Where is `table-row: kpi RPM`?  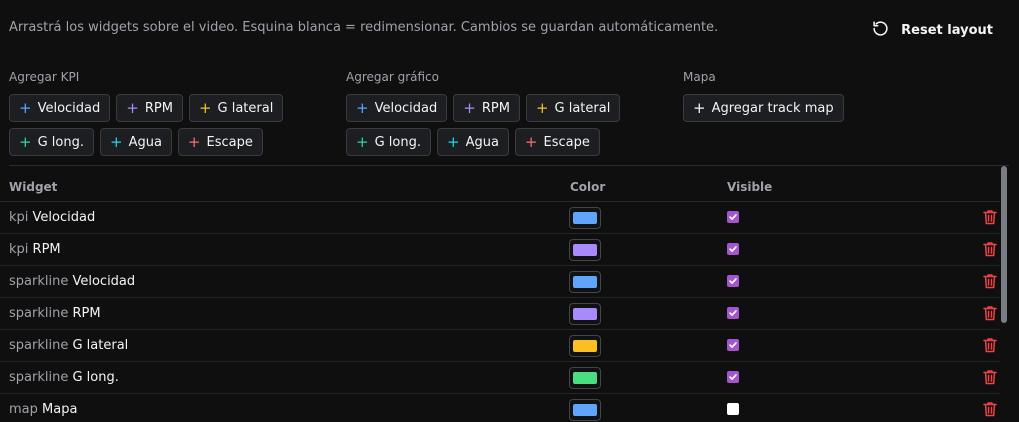 table-row: kpi RPM is located at coordinates (500, 250).